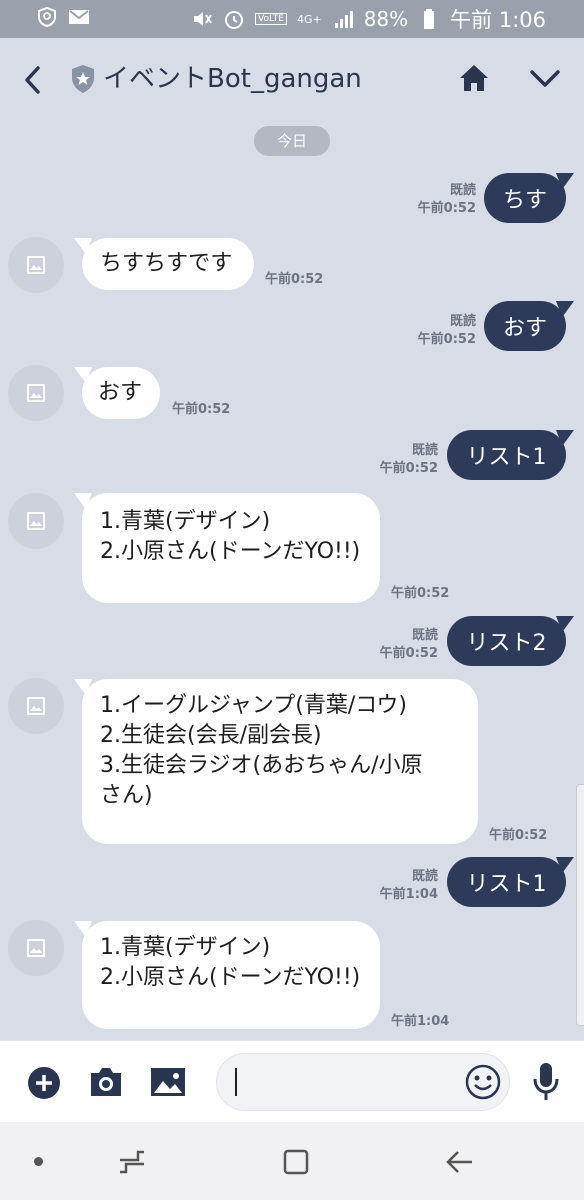 This screenshot has width=584, height=1200. Describe the element at coordinates (168, 1084) in the screenshot. I see `image-icon` at that location.